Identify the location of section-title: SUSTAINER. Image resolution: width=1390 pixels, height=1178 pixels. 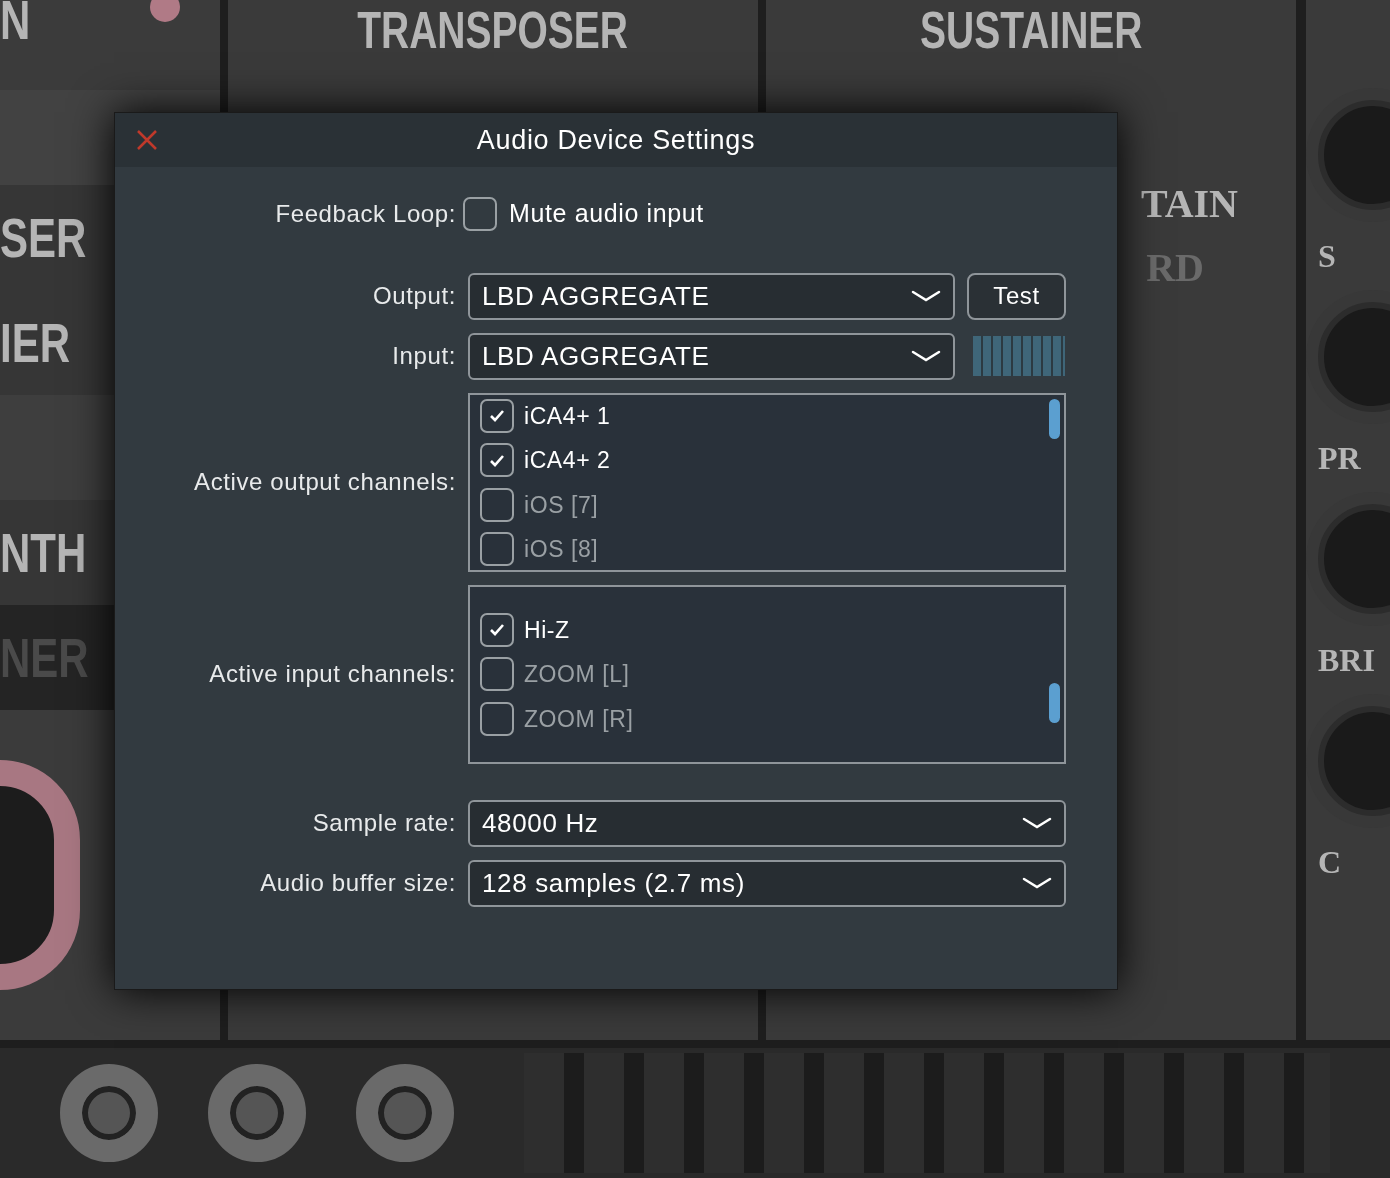
(1031, 30).